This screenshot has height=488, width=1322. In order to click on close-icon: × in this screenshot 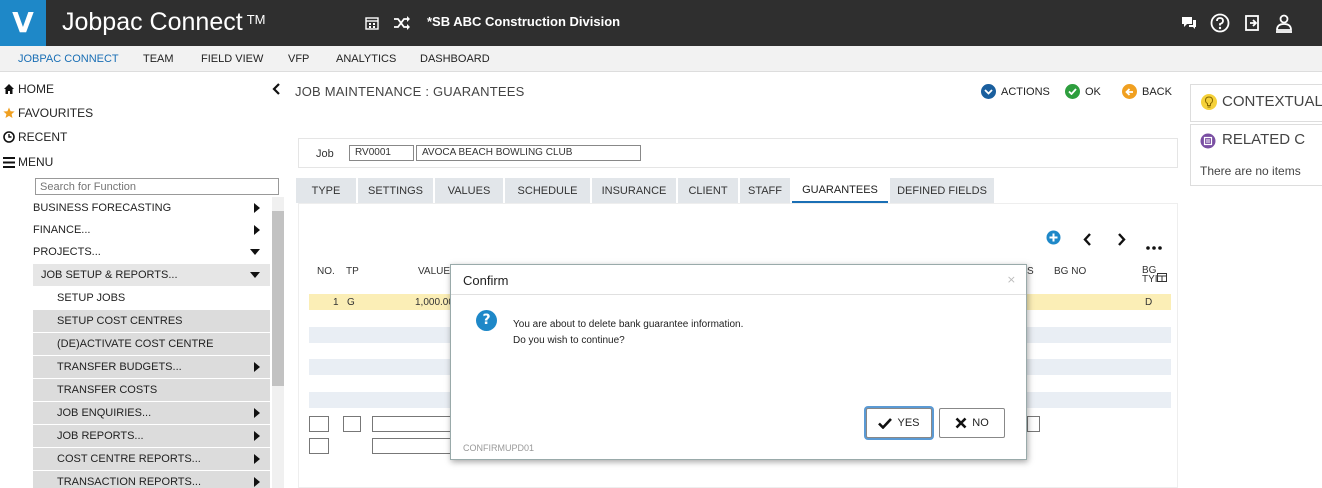, I will do `click(1011, 279)`.